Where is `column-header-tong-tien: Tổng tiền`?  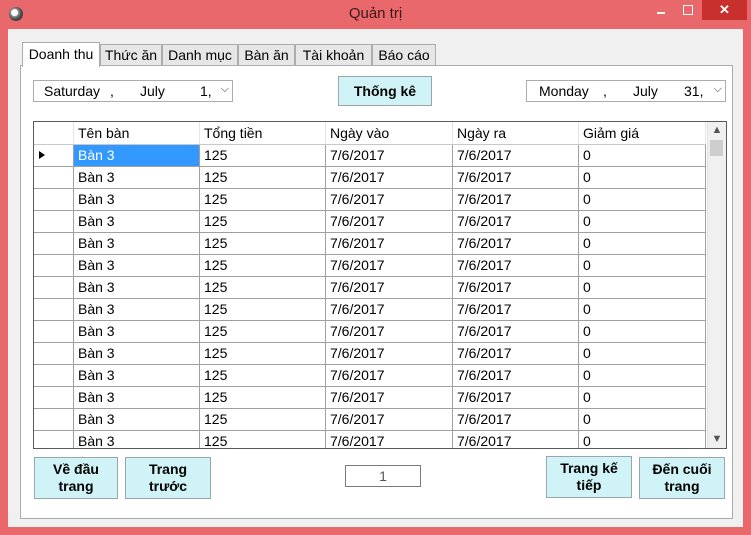 column-header-tong-tien: Tổng tiền is located at coordinates (263, 133).